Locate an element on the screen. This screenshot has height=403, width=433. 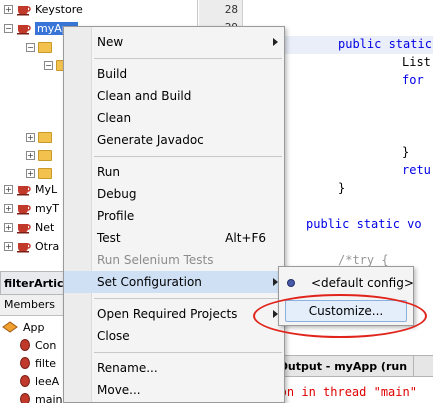
tree-item-label: MyL is located at coordinates (46, 189).